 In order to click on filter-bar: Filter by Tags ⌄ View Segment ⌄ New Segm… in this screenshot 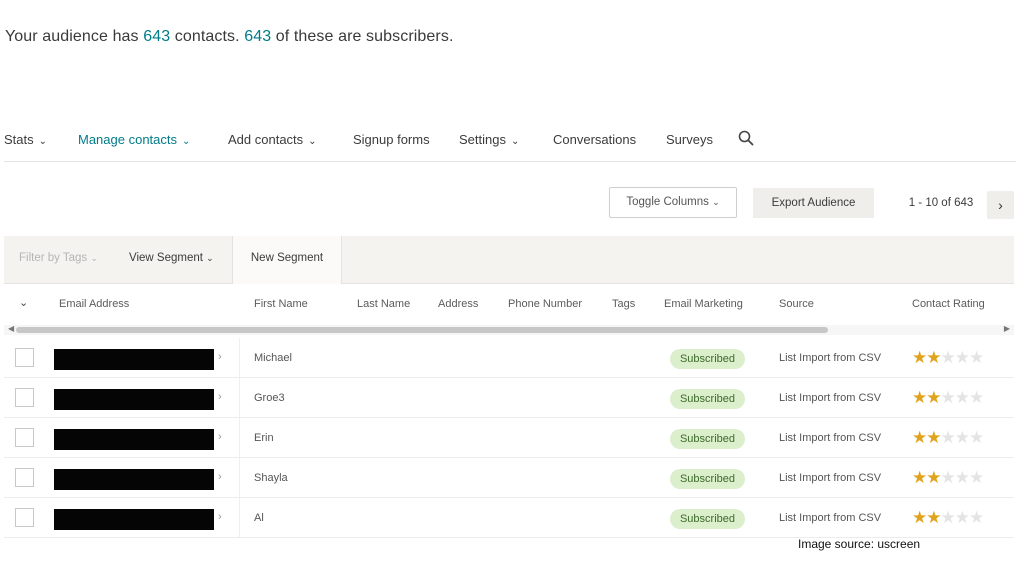, I will do `click(509, 260)`.